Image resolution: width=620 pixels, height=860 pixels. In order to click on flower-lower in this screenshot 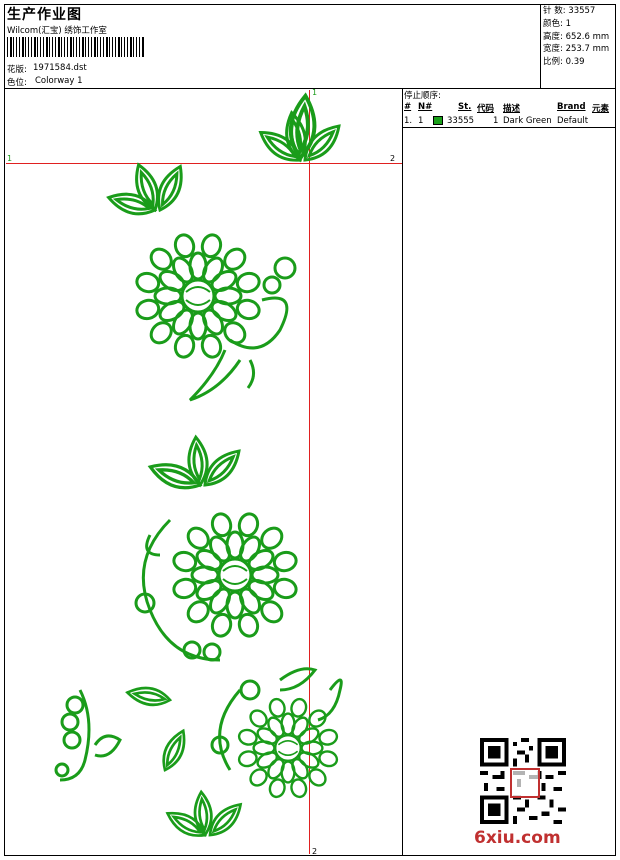, I will do `click(217, 586)`.